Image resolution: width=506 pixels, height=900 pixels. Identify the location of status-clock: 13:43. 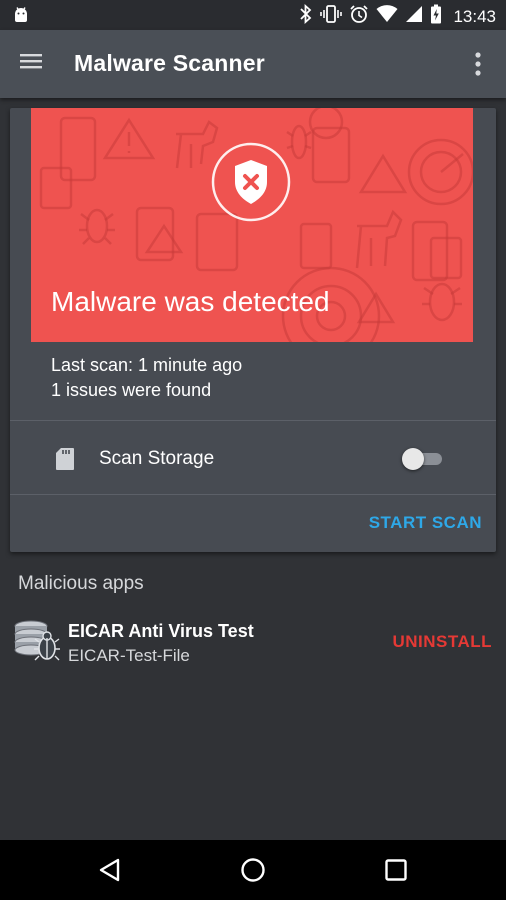
(474, 16).